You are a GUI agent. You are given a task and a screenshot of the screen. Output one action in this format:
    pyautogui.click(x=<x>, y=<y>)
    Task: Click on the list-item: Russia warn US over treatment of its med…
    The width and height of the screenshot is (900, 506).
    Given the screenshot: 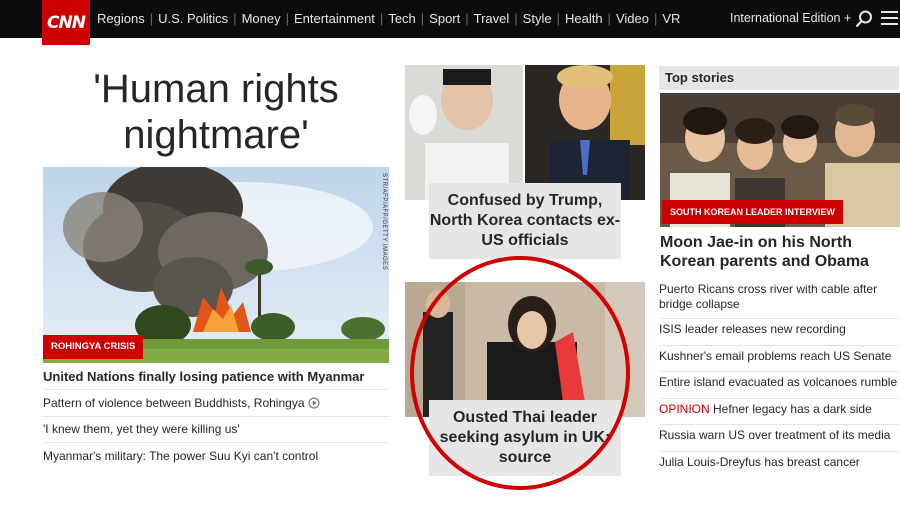 What is the action you would take?
    pyautogui.click(x=779, y=438)
    